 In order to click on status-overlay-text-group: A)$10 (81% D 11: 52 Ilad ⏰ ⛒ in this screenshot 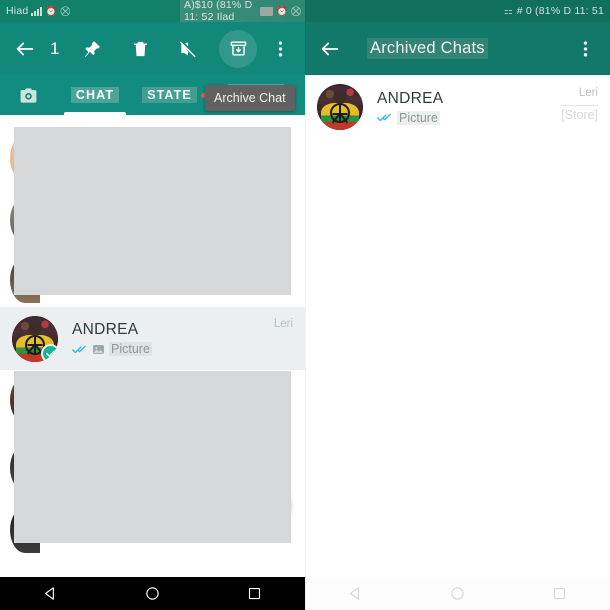, I will do `click(242, 11)`.